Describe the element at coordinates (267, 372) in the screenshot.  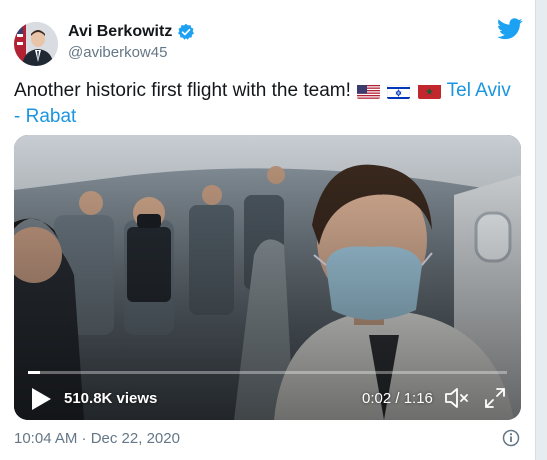
I see `video-progress-bar` at that location.